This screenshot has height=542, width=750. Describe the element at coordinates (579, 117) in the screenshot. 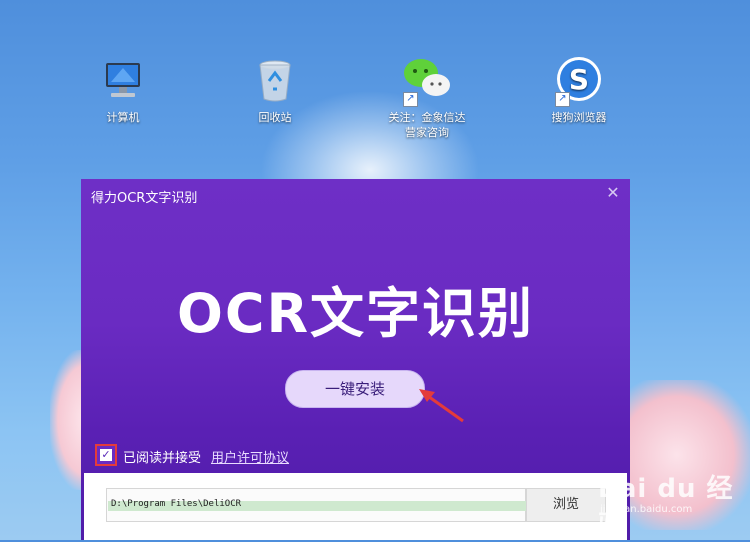

I see `desktop-icon-label: 搜狗浏览器` at that location.